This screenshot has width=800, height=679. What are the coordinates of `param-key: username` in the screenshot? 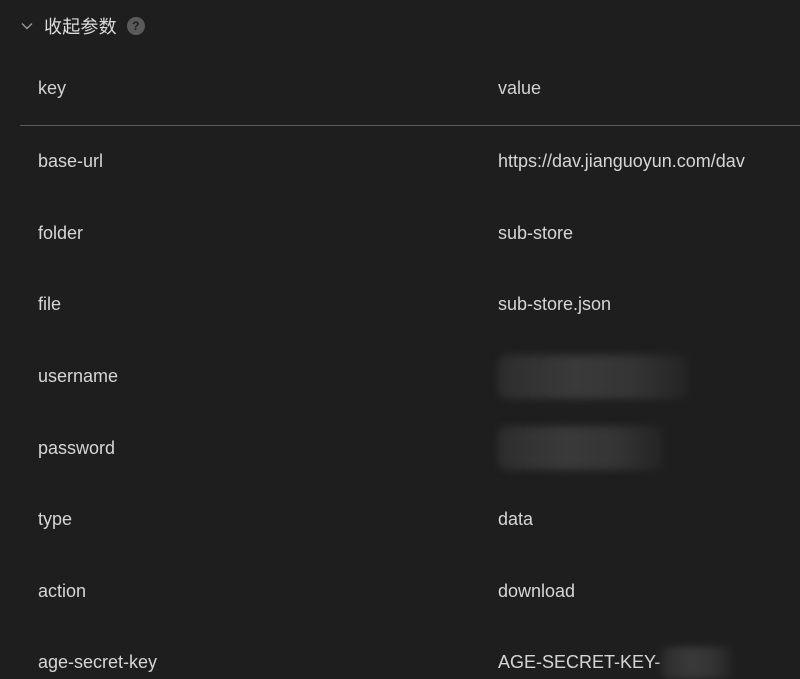 It's located at (78, 376).